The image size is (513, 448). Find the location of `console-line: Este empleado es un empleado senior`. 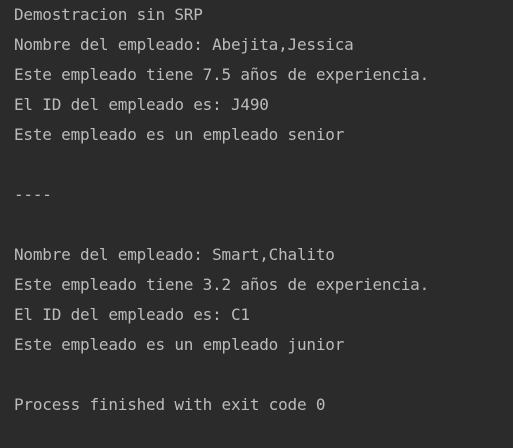

console-line: Este empleado es un empleado senior is located at coordinates (179, 134).